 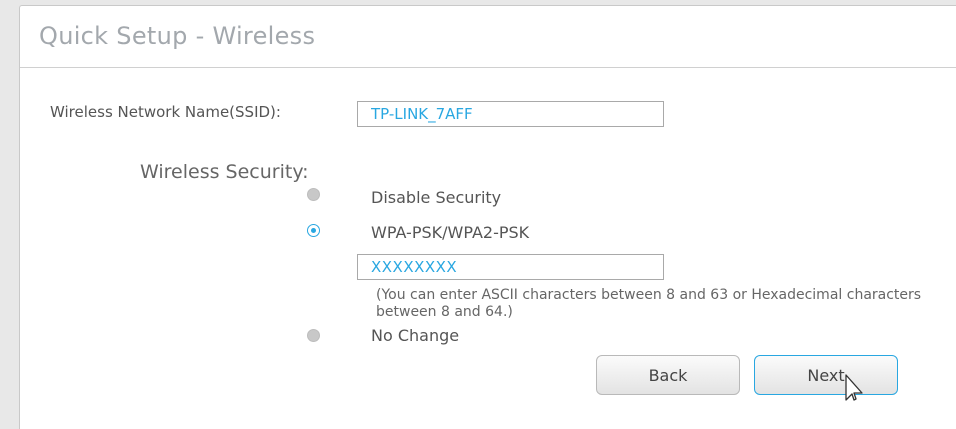 What do you see at coordinates (510, 114) in the screenshot?
I see `ssid-input` at bounding box center [510, 114].